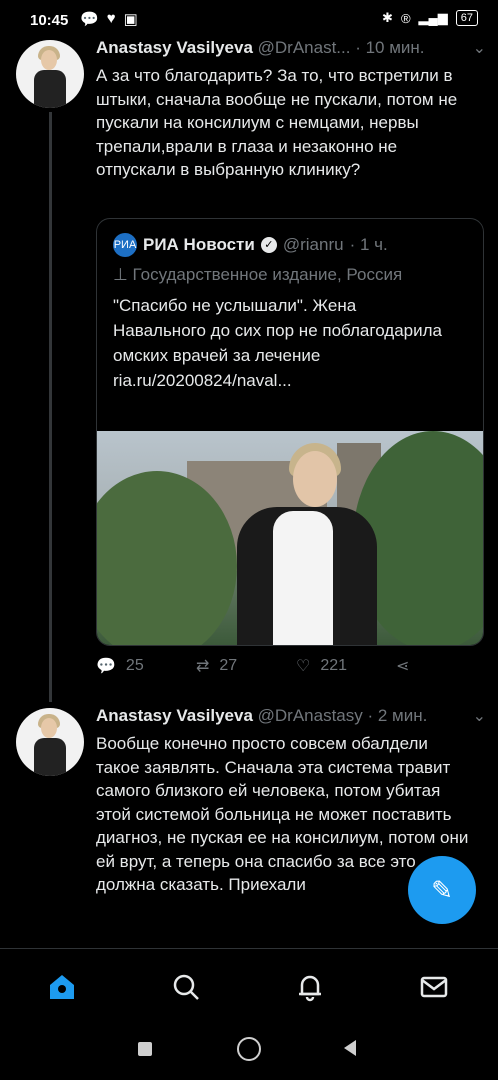 This screenshot has width=498, height=1080. I want to click on like-button: ♡ 221, so click(346, 666).